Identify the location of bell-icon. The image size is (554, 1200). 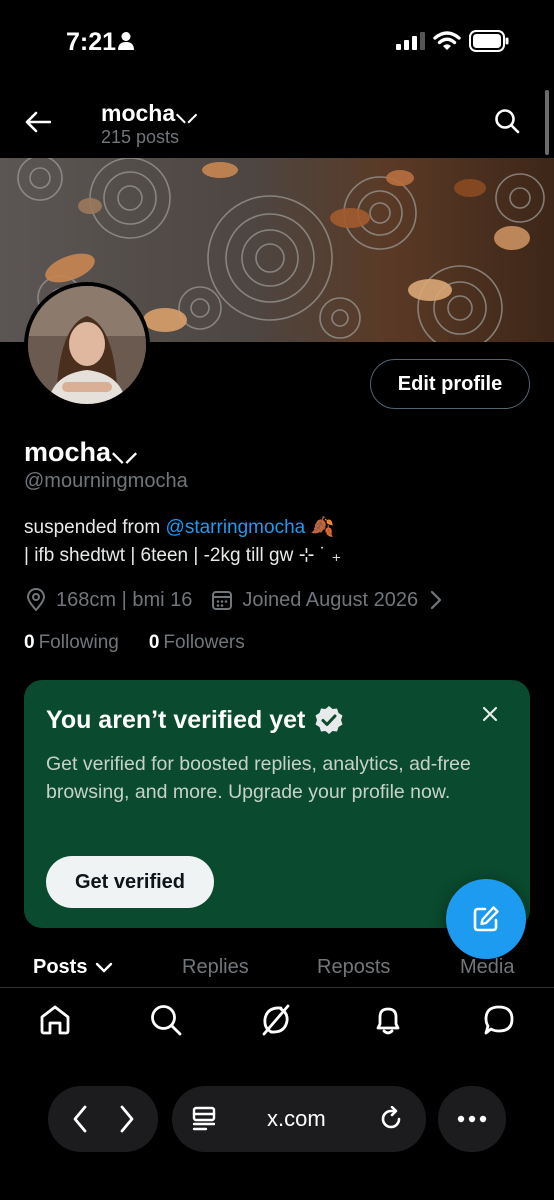
(388, 1021).